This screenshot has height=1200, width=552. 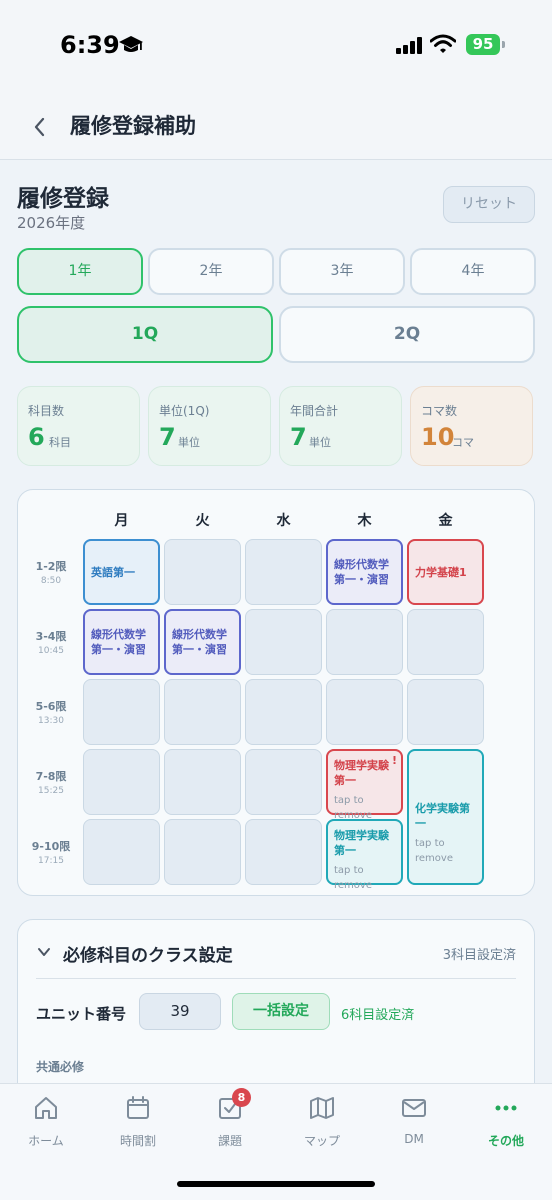 What do you see at coordinates (438, 437) in the screenshot?
I see `stat-value: 10` at bounding box center [438, 437].